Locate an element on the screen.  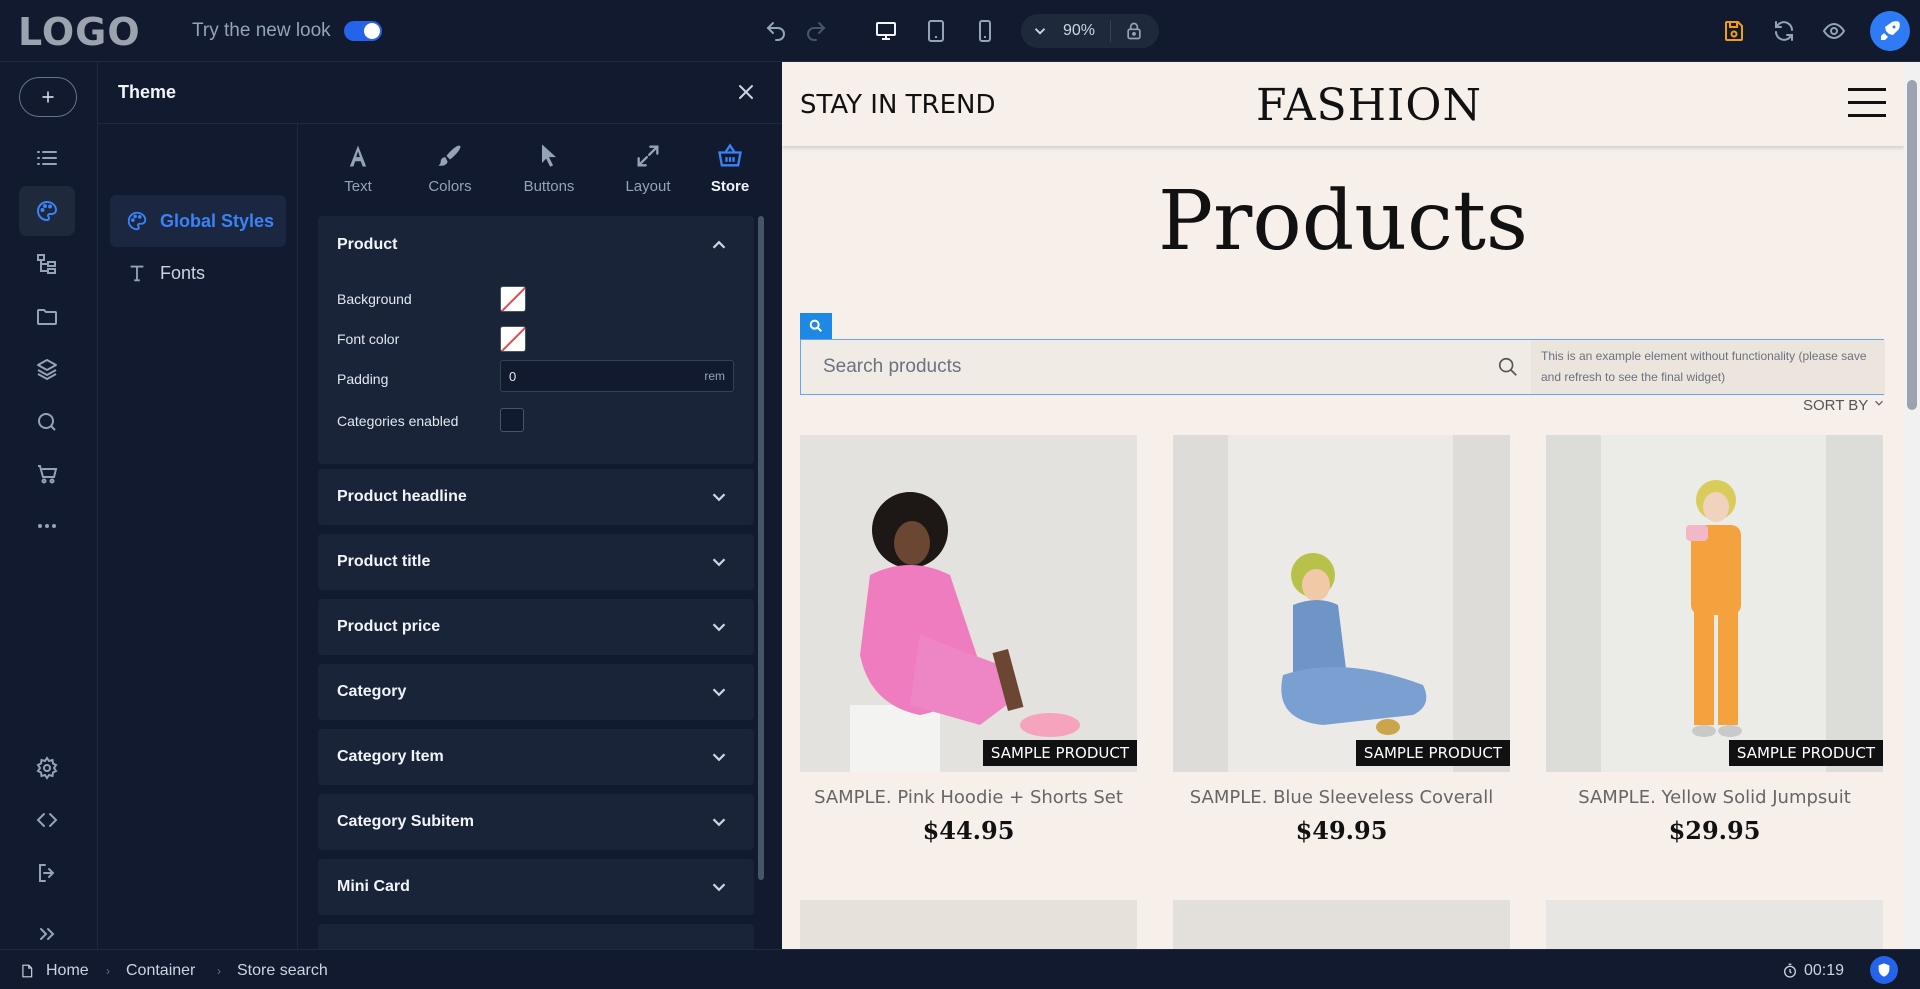
layers-icon is located at coordinates (47, 369).